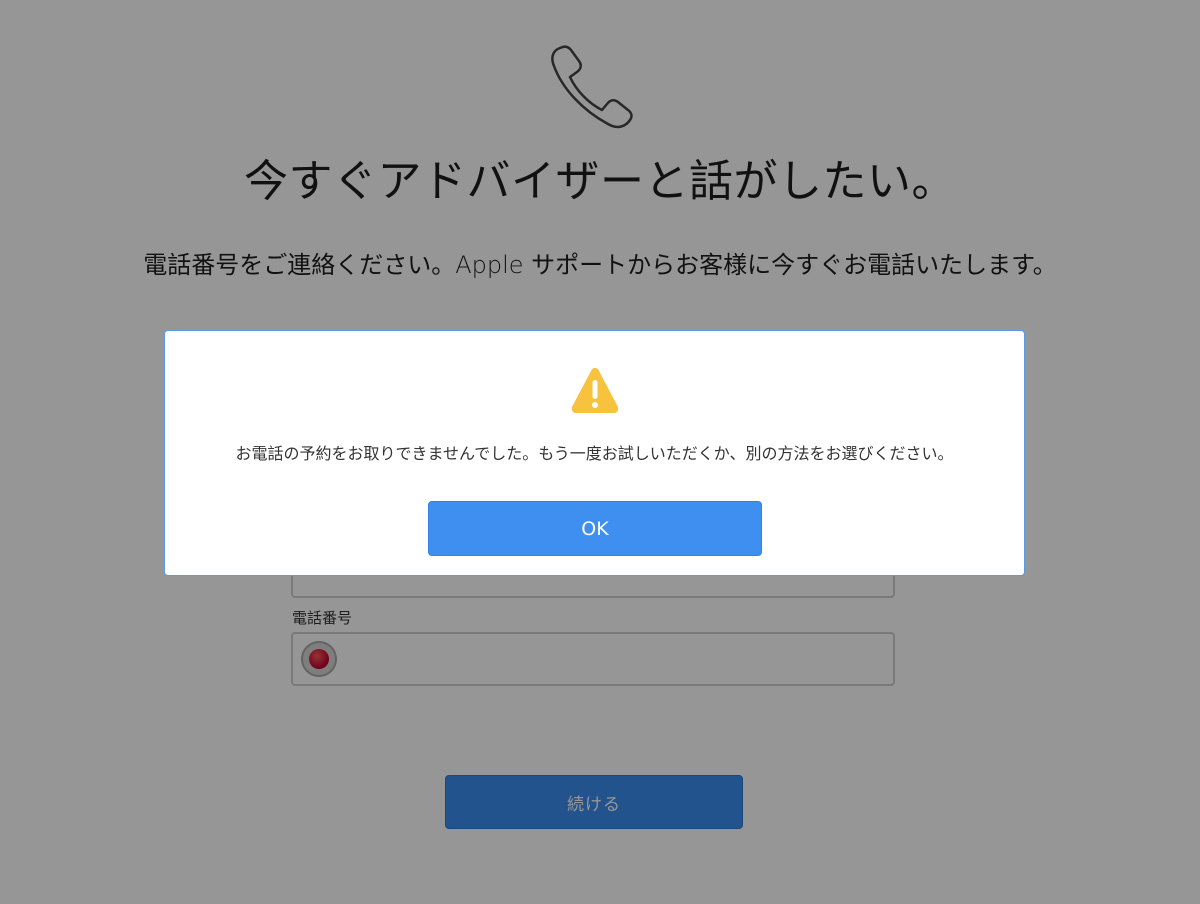 This screenshot has width=1200, height=904. What do you see at coordinates (595, 390) in the screenshot?
I see `warning-icon` at bounding box center [595, 390].